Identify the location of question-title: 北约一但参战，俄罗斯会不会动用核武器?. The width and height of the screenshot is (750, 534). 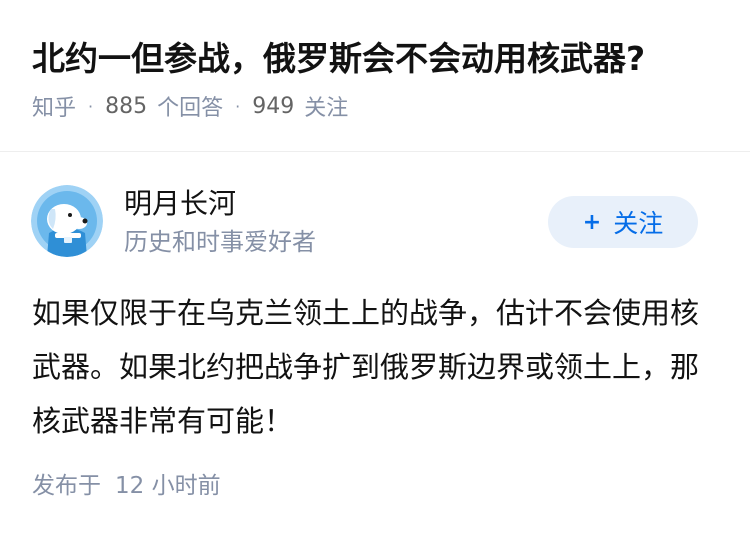
(375, 59).